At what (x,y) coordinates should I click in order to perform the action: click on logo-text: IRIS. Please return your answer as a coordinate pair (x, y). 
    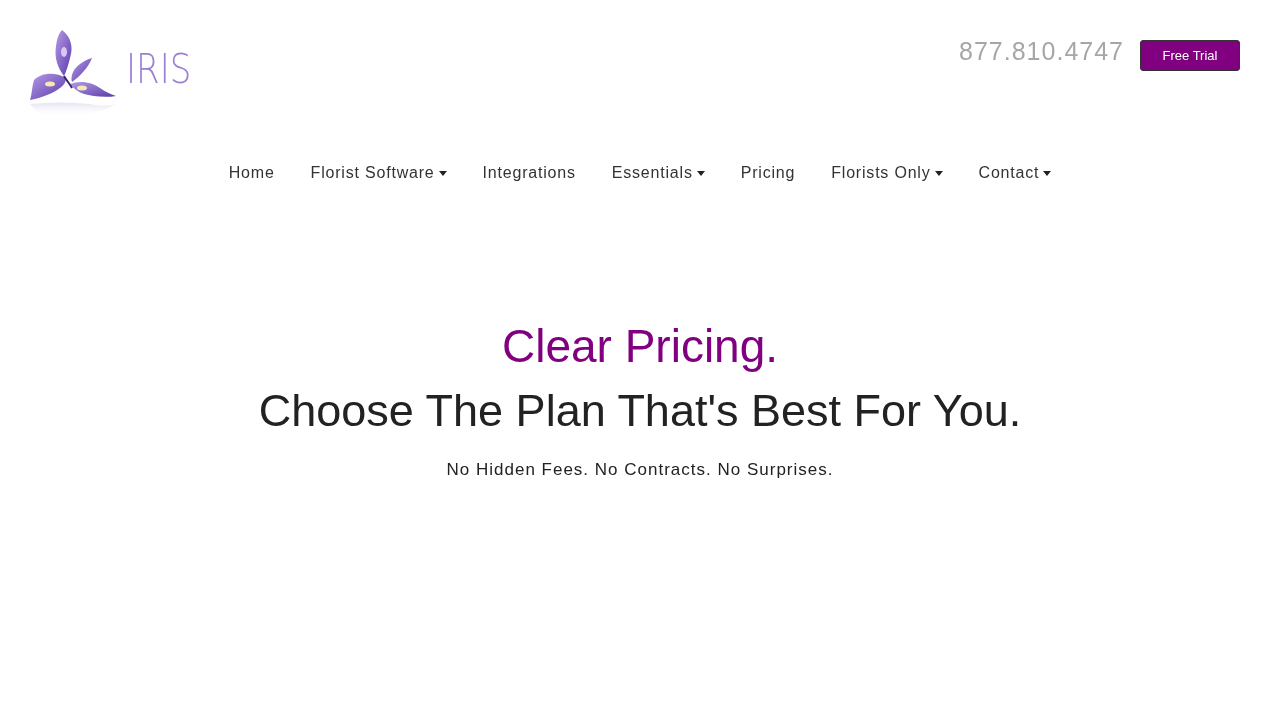
    Looking at the image, I should click on (159, 69).